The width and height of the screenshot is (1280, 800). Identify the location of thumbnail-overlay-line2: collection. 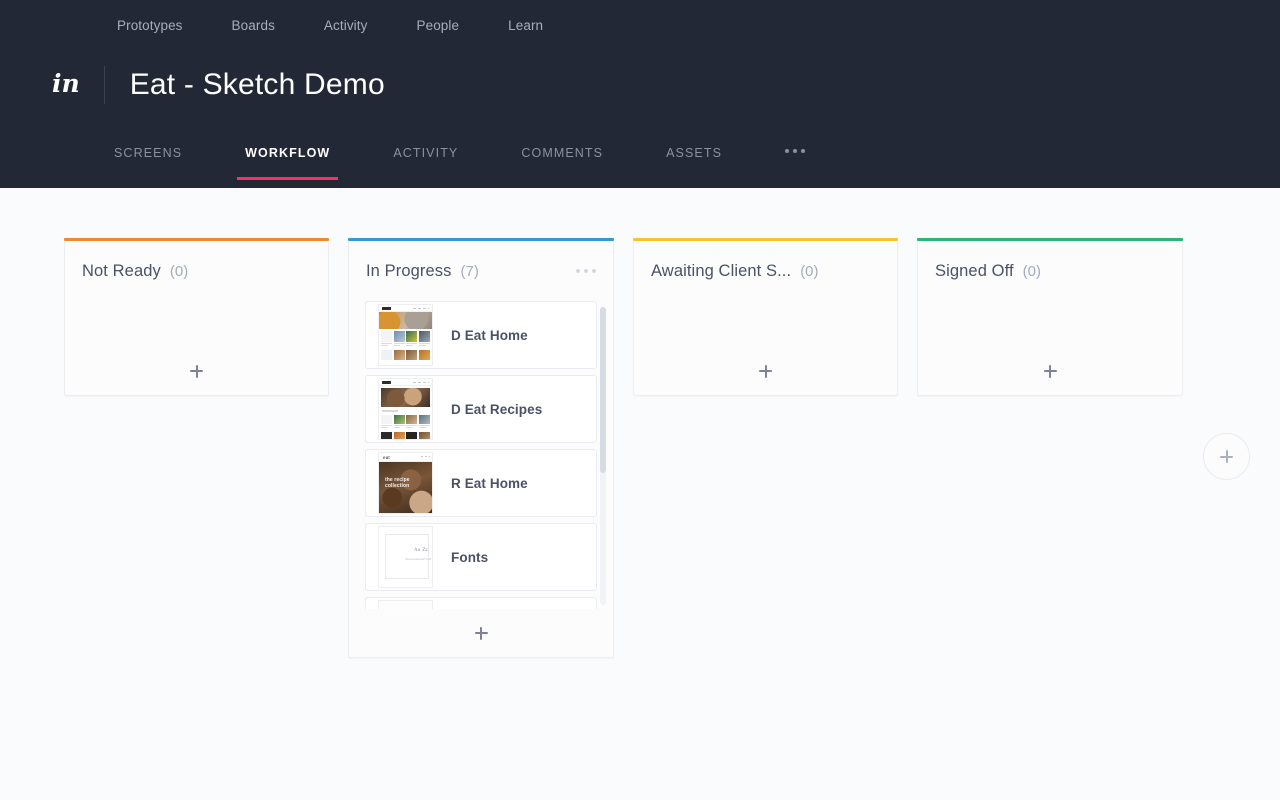
(397, 486).